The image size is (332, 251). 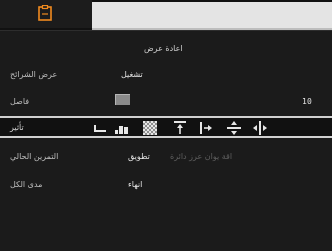 What do you see at coordinates (163, 48) in the screenshot?
I see `panel-title: اعادة عرض` at bounding box center [163, 48].